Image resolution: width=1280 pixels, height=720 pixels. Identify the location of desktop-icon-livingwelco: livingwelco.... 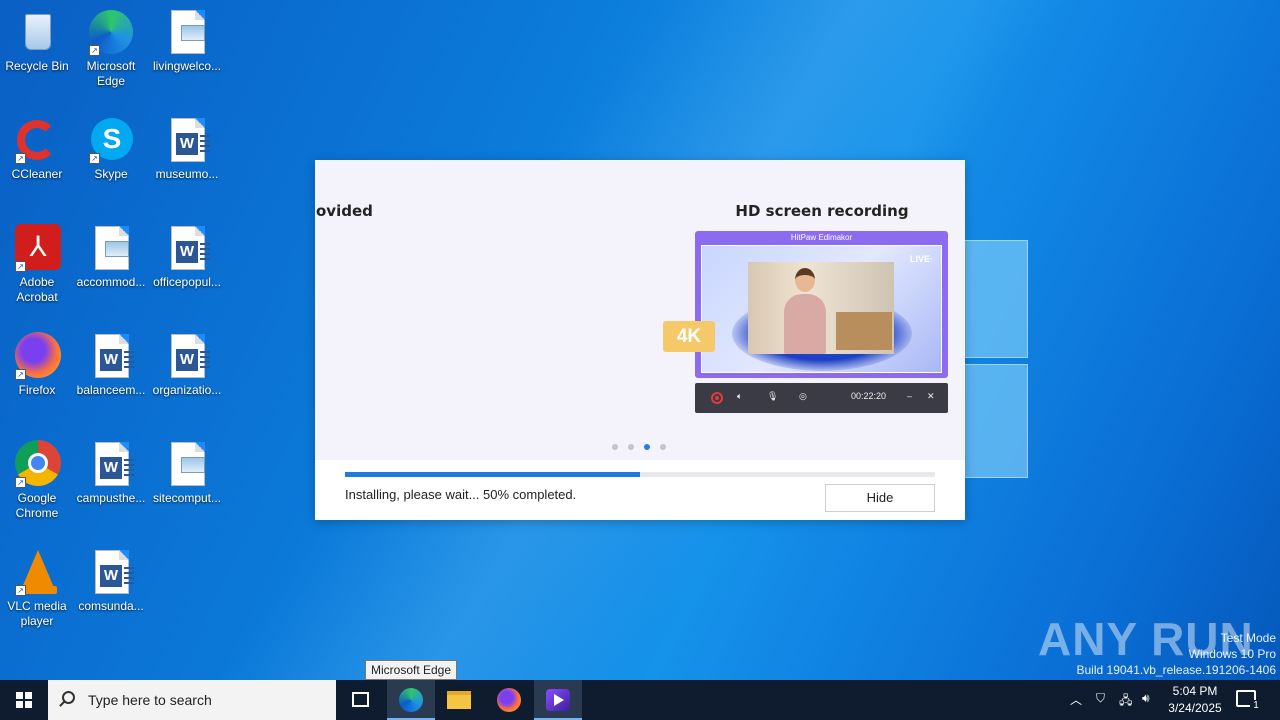
(187, 41).